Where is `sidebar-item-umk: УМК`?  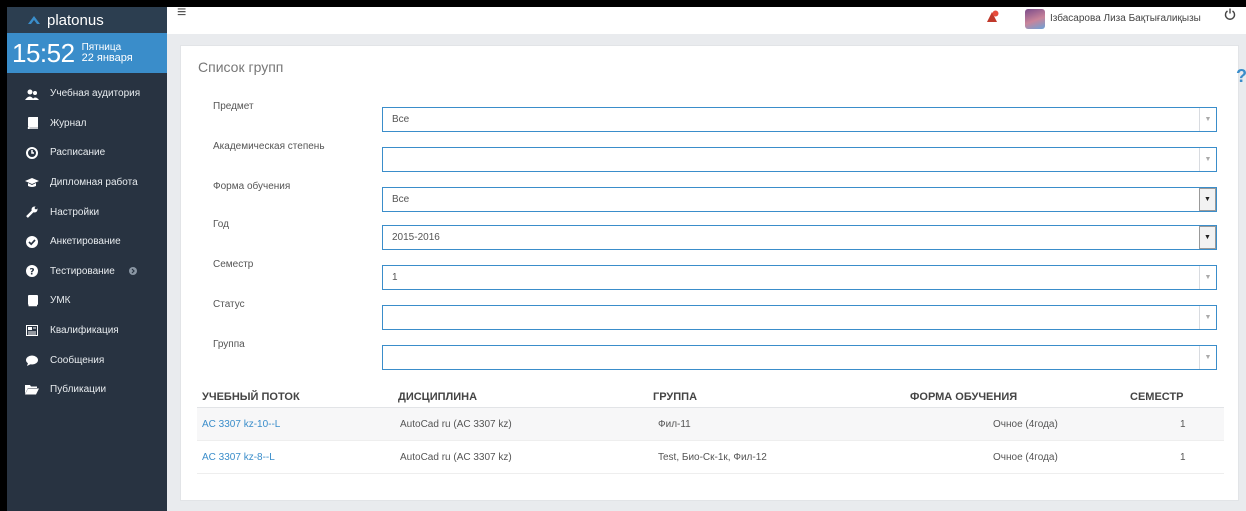 sidebar-item-umk: УМК is located at coordinates (87, 301).